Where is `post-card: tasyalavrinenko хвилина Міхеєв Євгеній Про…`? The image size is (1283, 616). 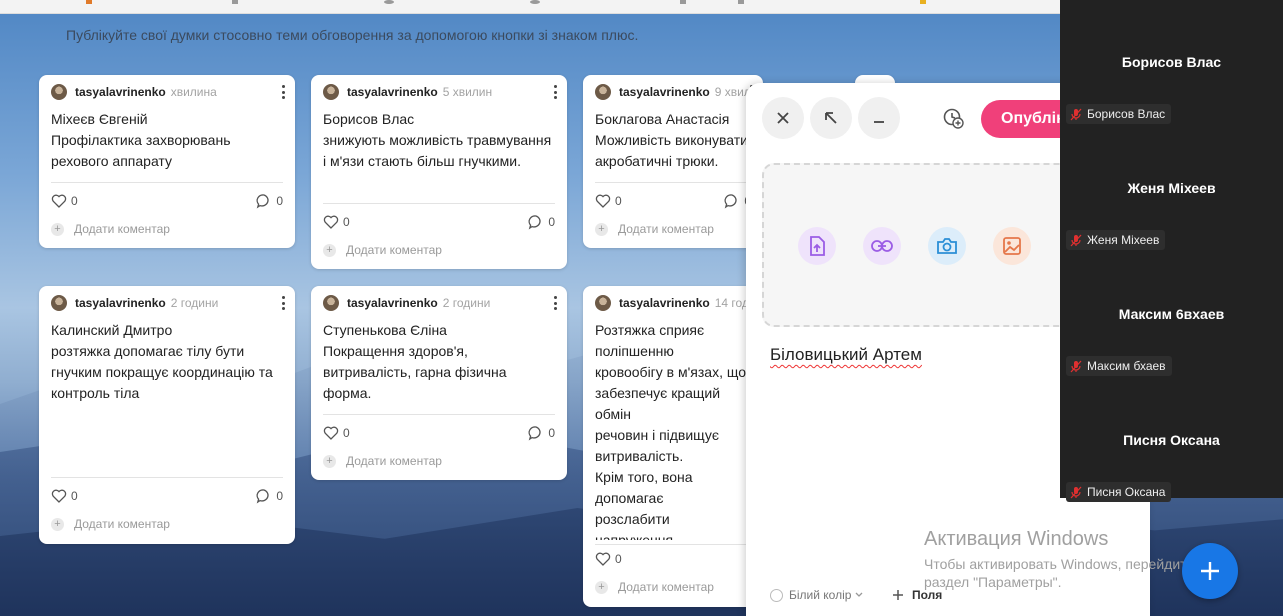 post-card: tasyalavrinenko хвилина Міхеєв Євгеній Про… is located at coordinates (167, 161).